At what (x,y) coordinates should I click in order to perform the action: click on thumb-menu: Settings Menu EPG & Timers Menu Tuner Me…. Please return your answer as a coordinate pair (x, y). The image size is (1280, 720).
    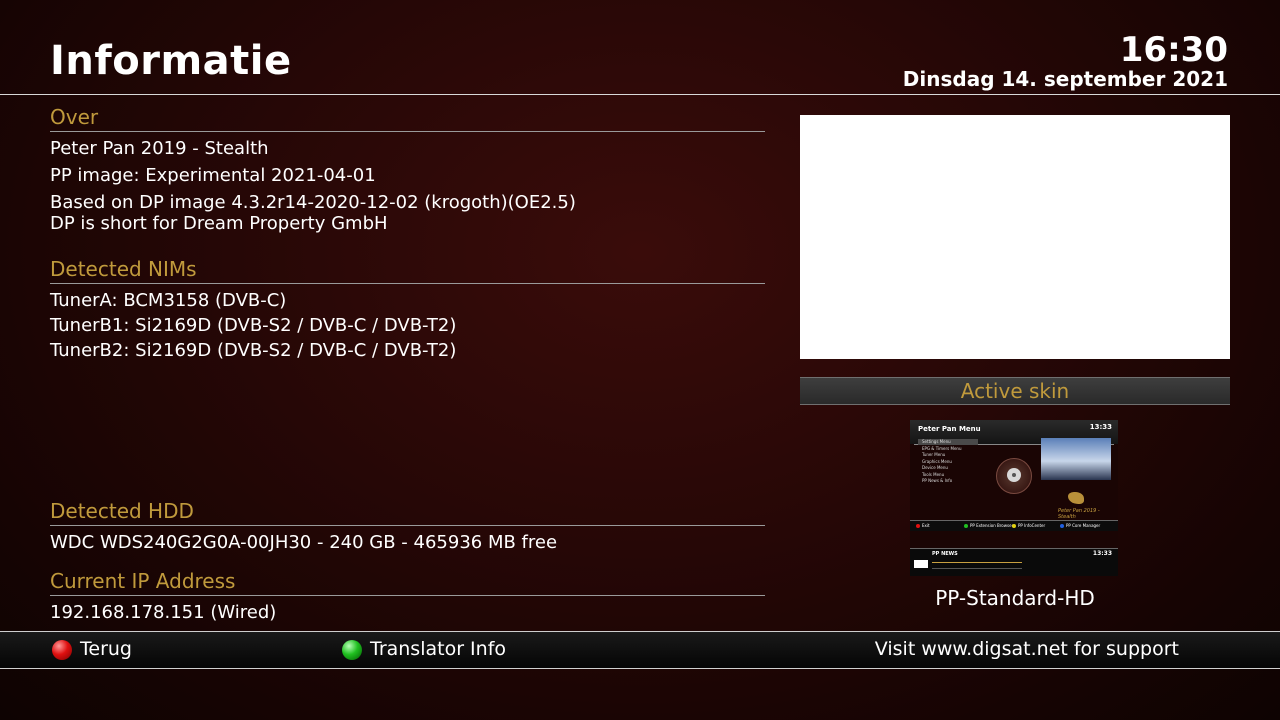
    Looking at the image, I should click on (941, 462).